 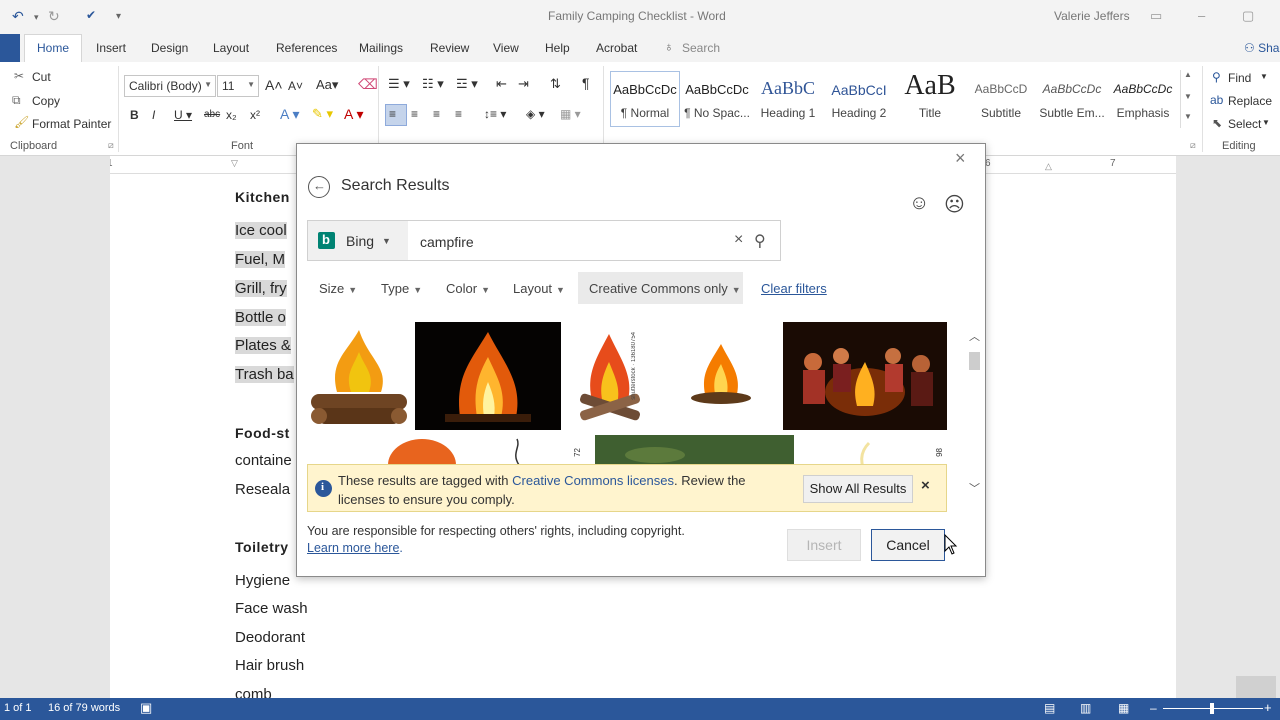 What do you see at coordinates (53, 48) in the screenshot?
I see `tab-home-label: Home` at bounding box center [53, 48].